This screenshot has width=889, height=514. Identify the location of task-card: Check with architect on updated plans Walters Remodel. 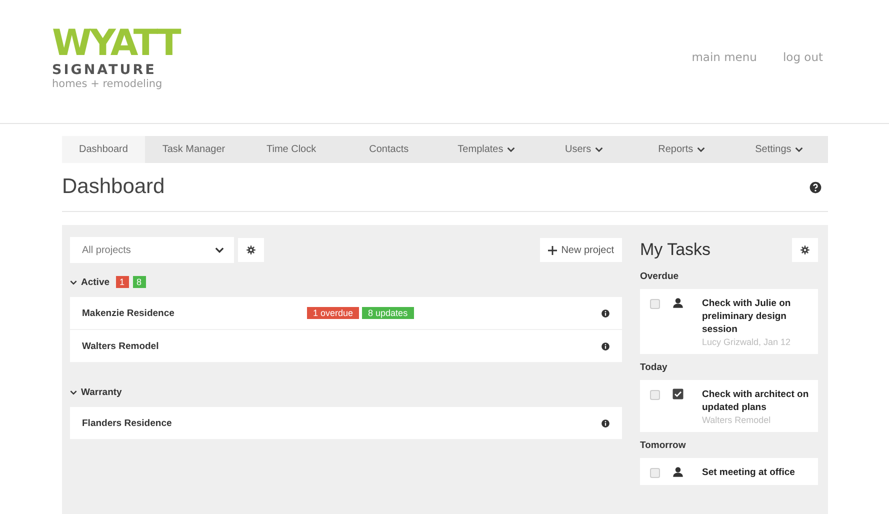
(729, 406).